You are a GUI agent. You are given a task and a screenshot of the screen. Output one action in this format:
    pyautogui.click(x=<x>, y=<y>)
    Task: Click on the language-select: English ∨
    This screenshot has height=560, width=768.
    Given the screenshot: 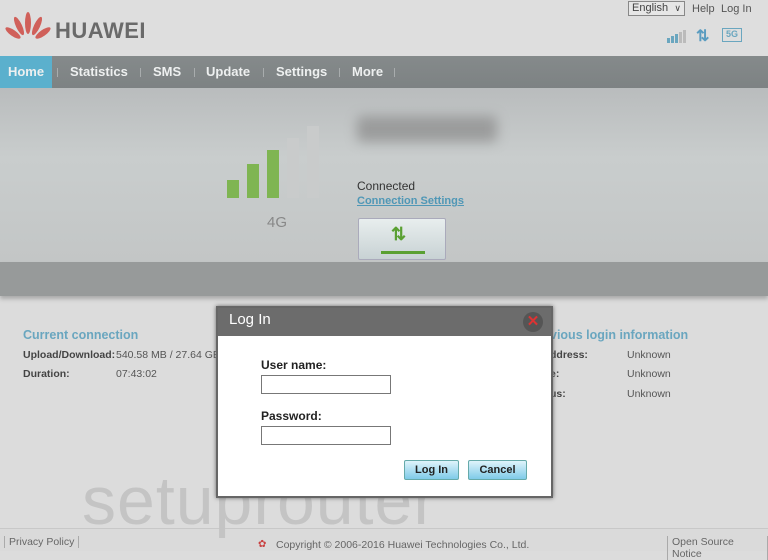 What is the action you would take?
    pyautogui.click(x=656, y=8)
    